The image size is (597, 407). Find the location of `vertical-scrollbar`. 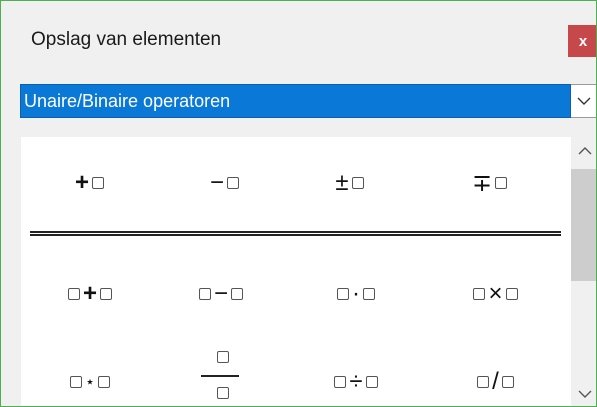

vertical-scrollbar is located at coordinates (583, 271).